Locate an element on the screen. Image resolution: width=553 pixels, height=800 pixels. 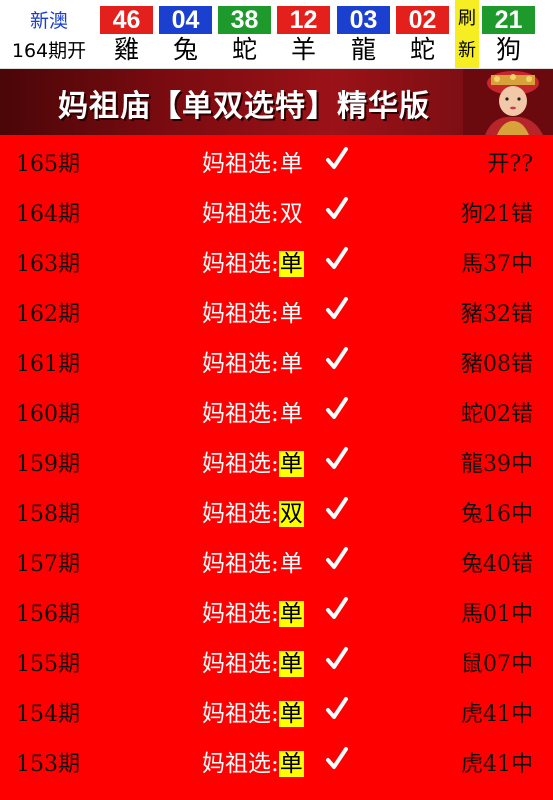
history-row: 157期 妈祖选:单 兔40错 is located at coordinates (276, 560).